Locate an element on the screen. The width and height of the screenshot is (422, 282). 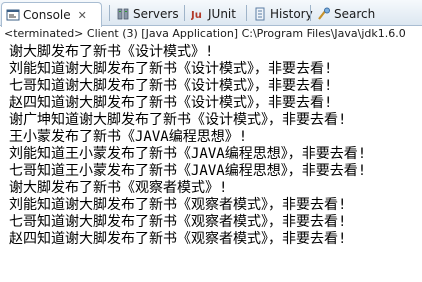
junit-icon: Ju is located at coordinates (197, 14).